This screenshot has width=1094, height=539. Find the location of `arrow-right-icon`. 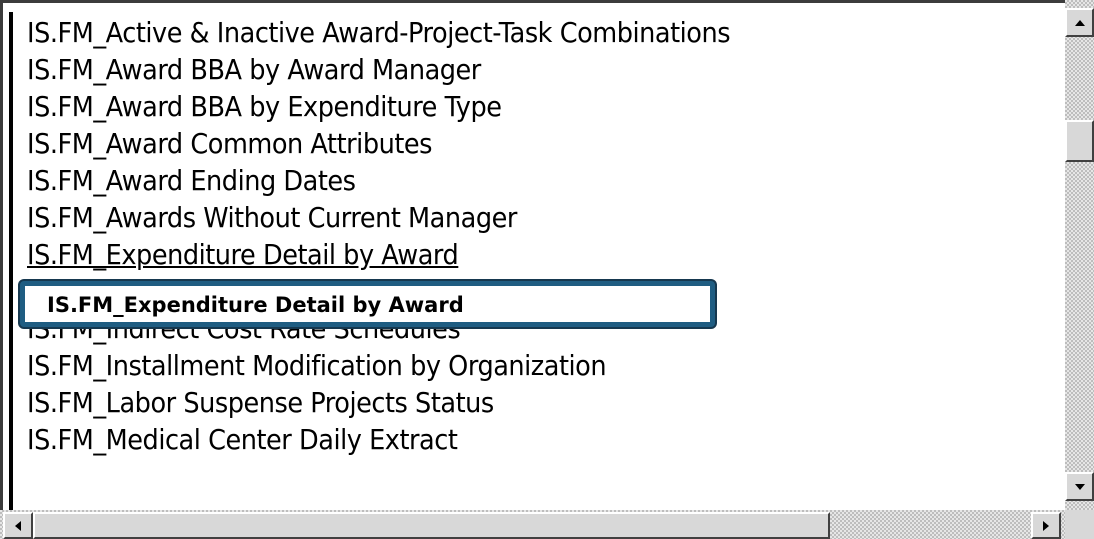

arrow-right-icon is located at coordinates (1046, 525).